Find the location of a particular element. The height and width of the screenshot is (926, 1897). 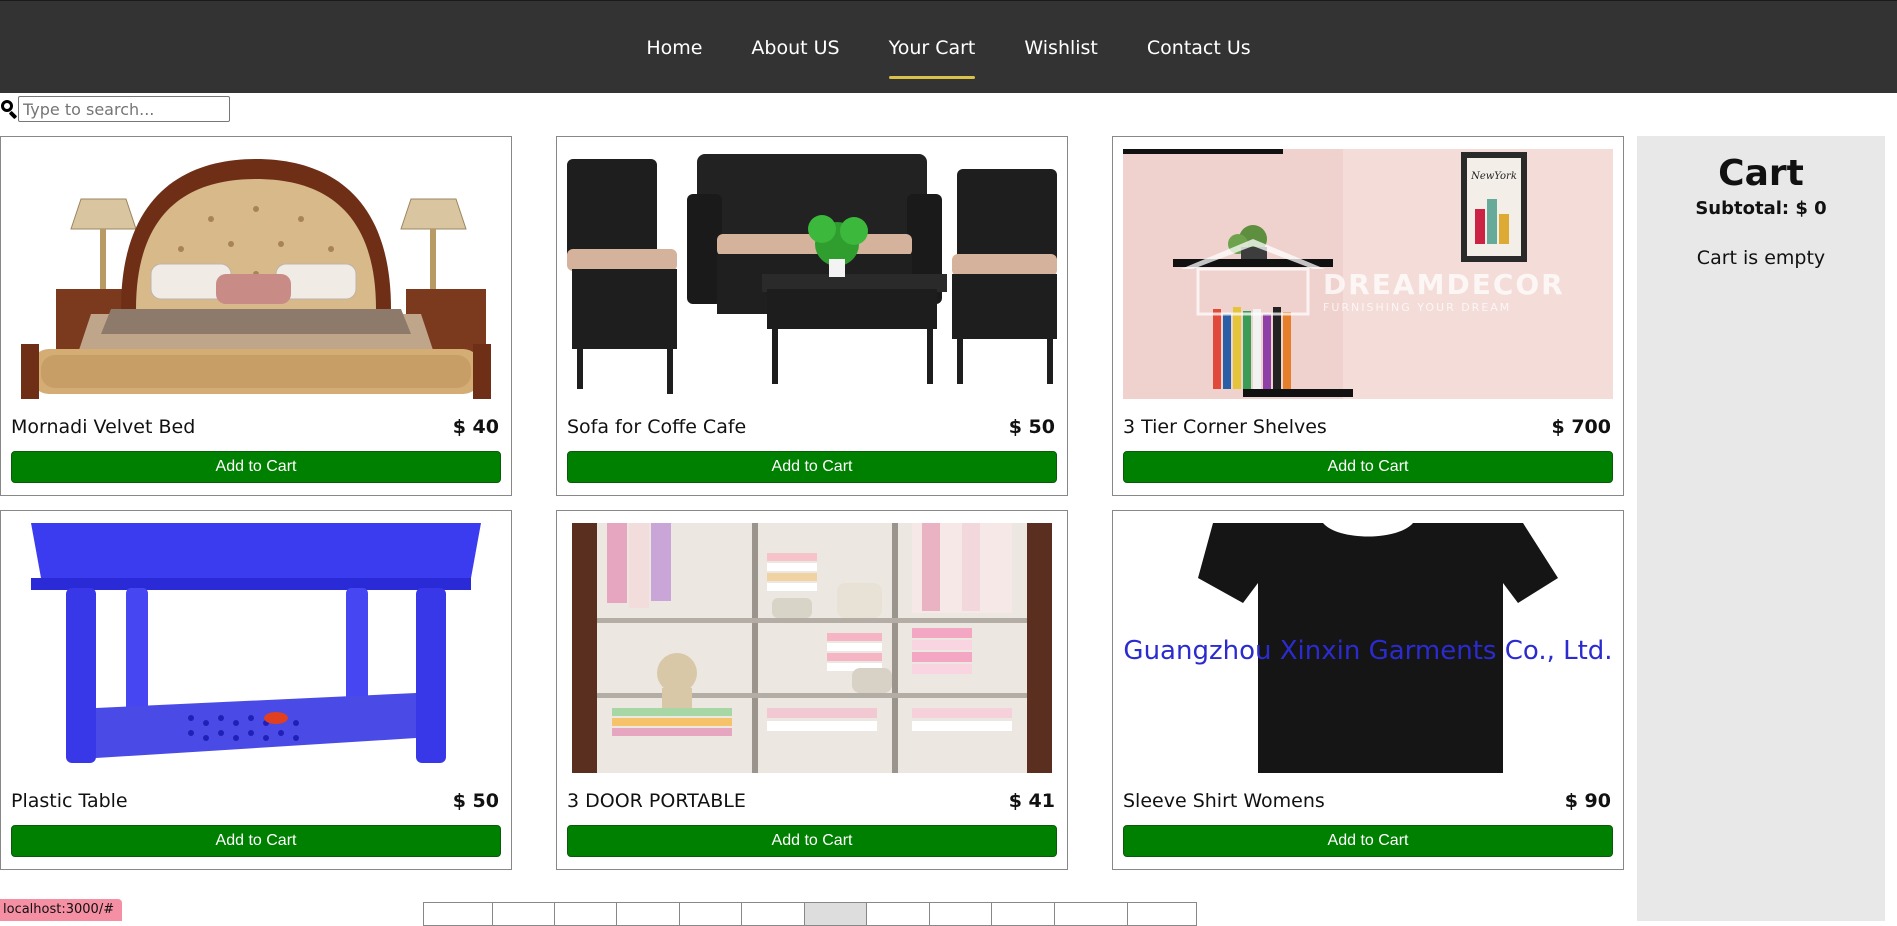

nav-link-about: About US is located at coordinates (795, 48).